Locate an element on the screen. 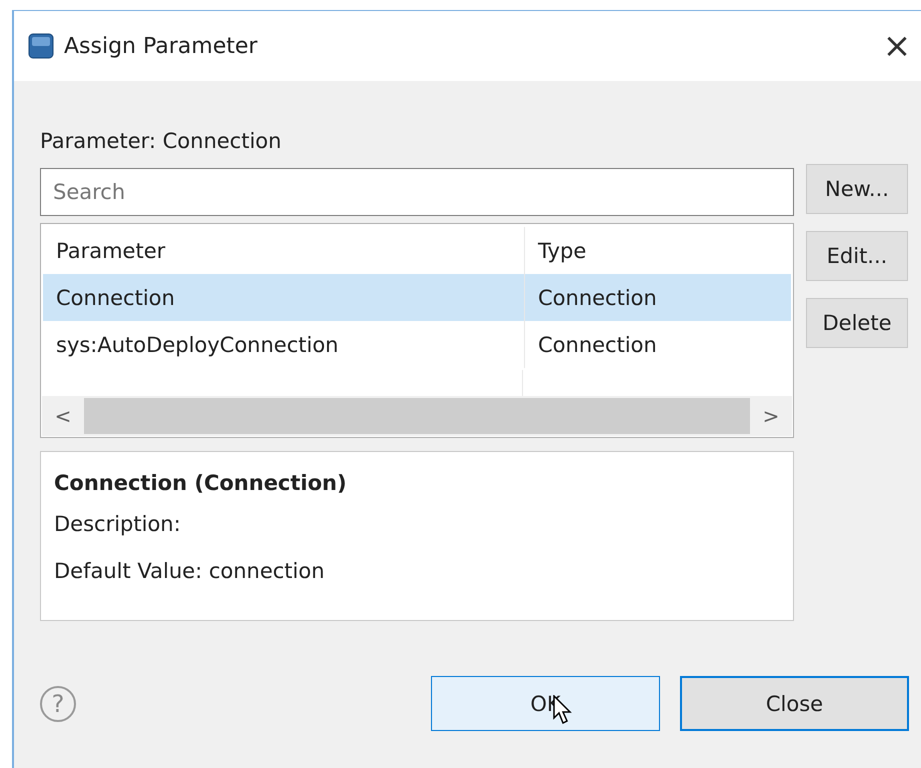  table-cell: sys:AutoDeployConnection is located at coordinates (284, 344).